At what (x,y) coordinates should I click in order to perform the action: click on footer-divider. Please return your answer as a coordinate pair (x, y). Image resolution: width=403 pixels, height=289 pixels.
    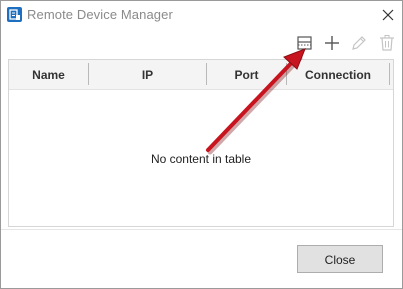
    Looking at the image, I should click on (201, 229).